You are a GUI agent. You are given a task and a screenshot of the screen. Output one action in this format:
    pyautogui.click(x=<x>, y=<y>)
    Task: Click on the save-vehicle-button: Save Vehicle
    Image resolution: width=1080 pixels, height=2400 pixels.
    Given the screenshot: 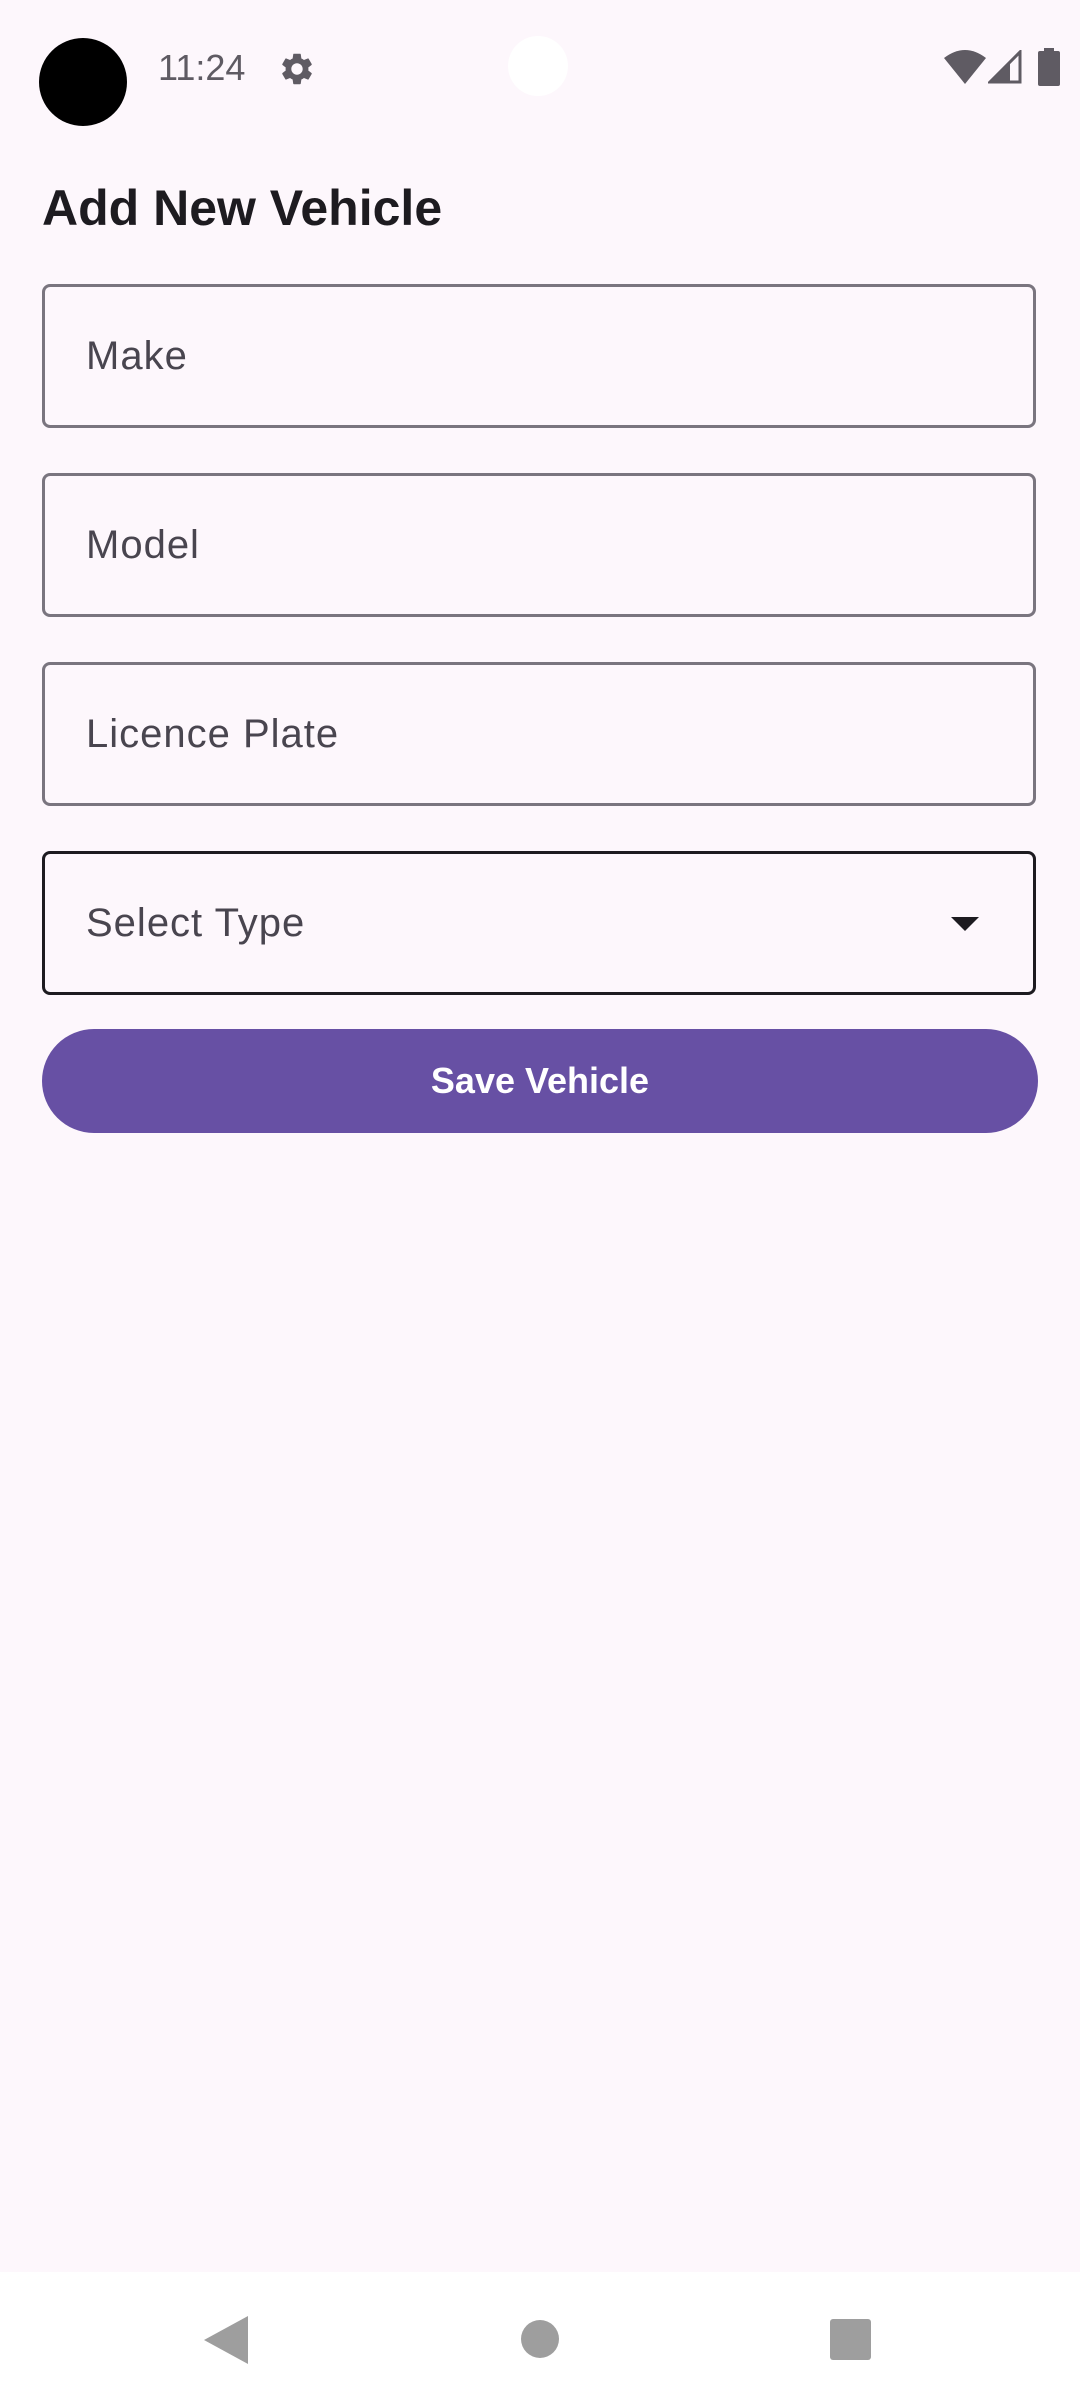 What is the action you would take?
    pyautogui.click(x=540, y=1081)
    